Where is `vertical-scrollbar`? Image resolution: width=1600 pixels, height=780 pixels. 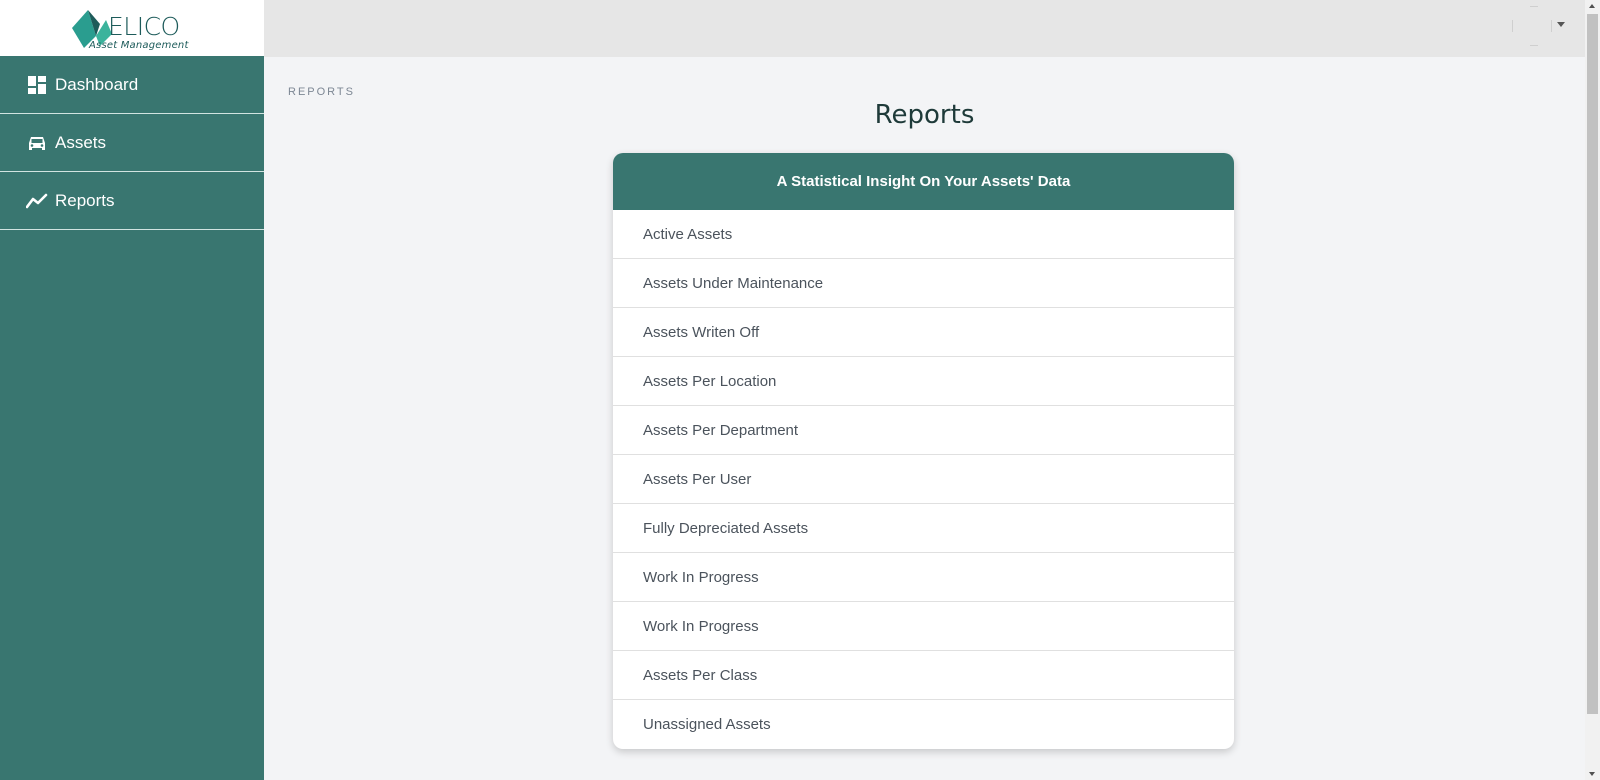 vertical-scrollbar is located at coordinates (1592, 390).